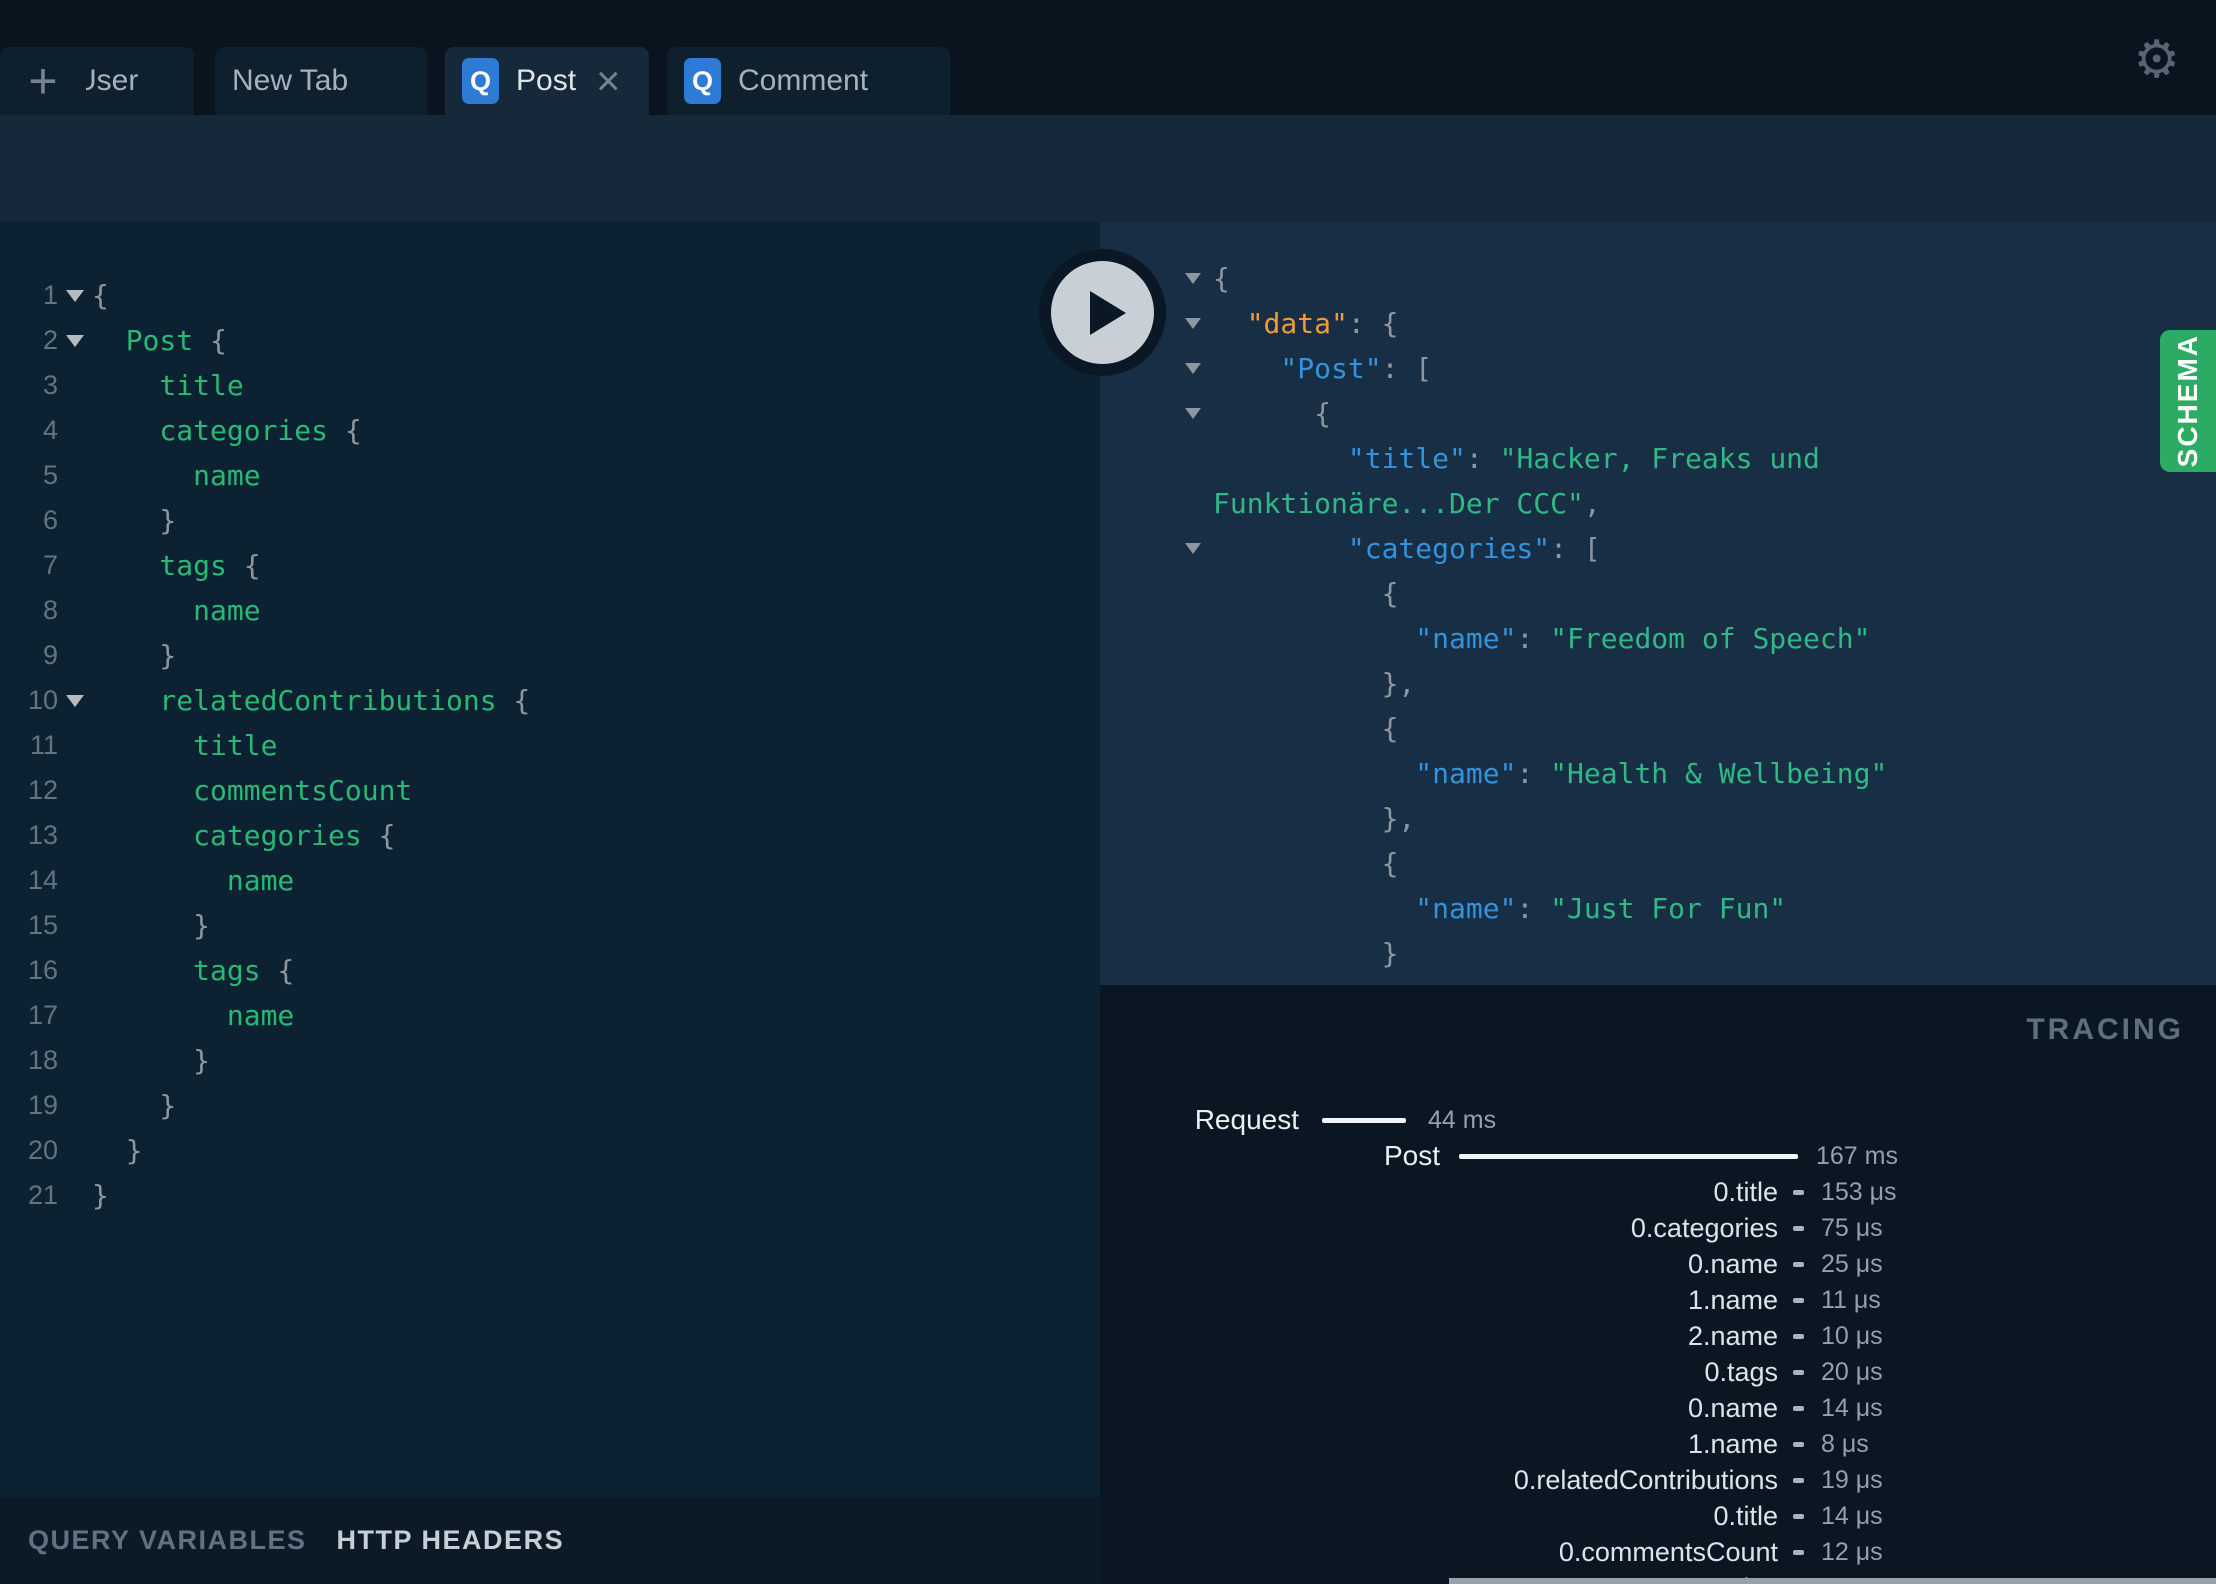 The height and width of the screenshot is (1584, 2216). What do you see at coordinates (42, 970) in the screenshot?
I see `line-number: 16` at bounding box center [42, 970].